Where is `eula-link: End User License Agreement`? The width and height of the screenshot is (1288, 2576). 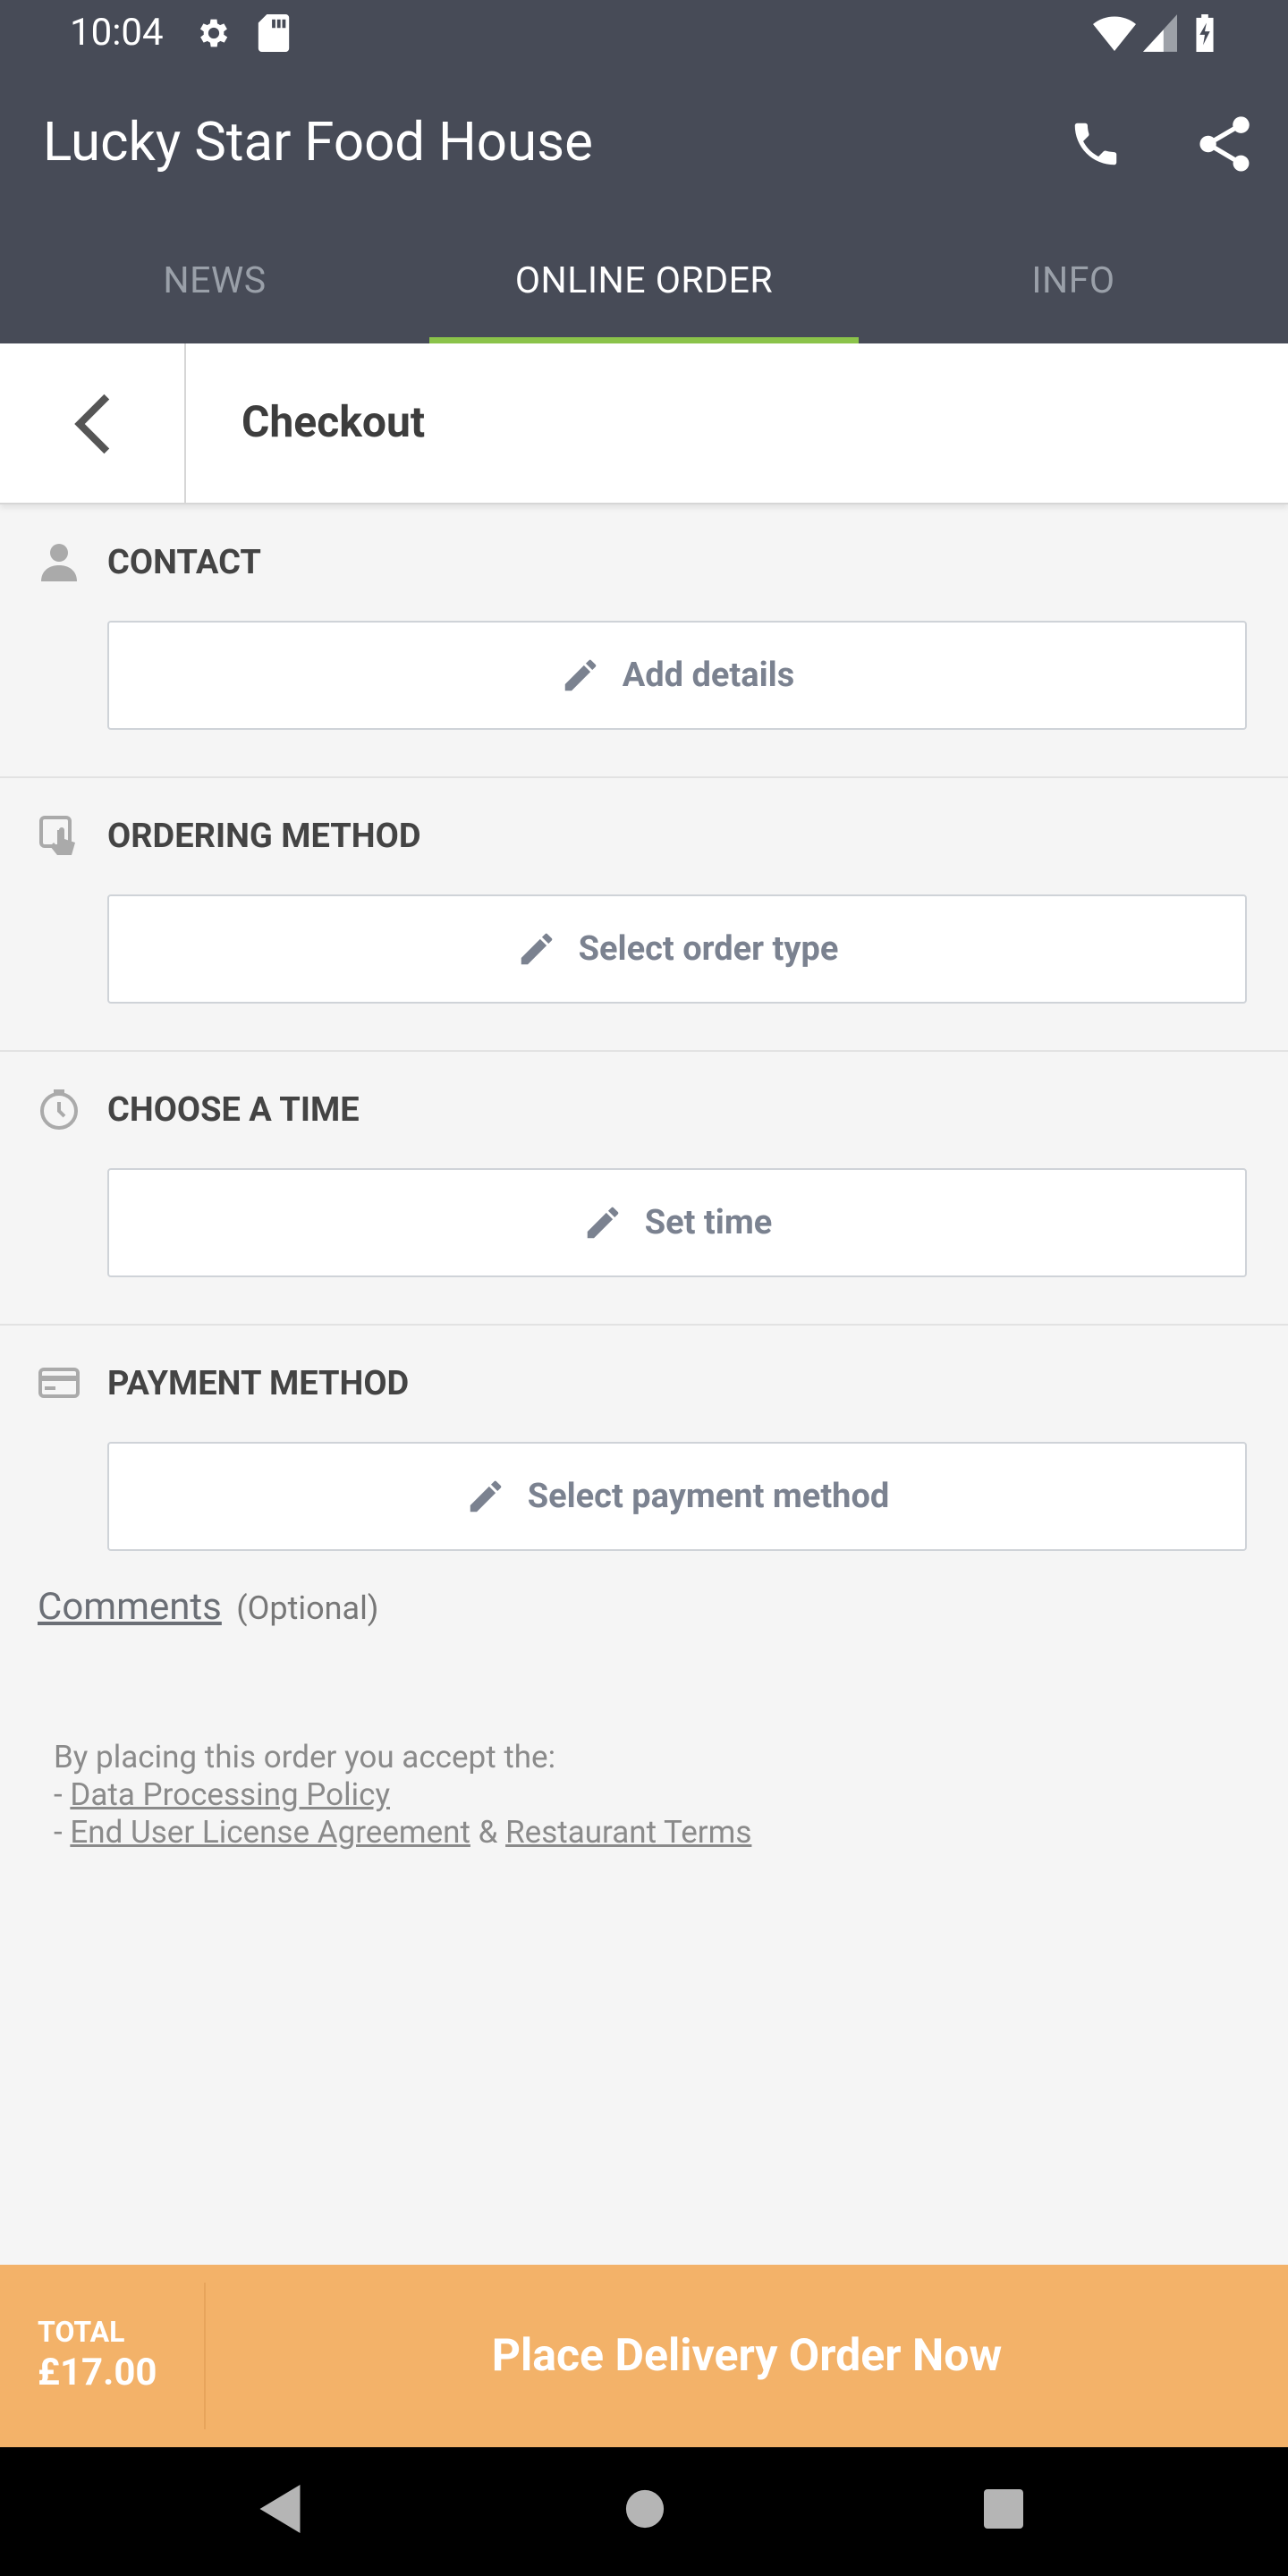
eula-link: End User License Agreement is located at coordinates (270, 1832).